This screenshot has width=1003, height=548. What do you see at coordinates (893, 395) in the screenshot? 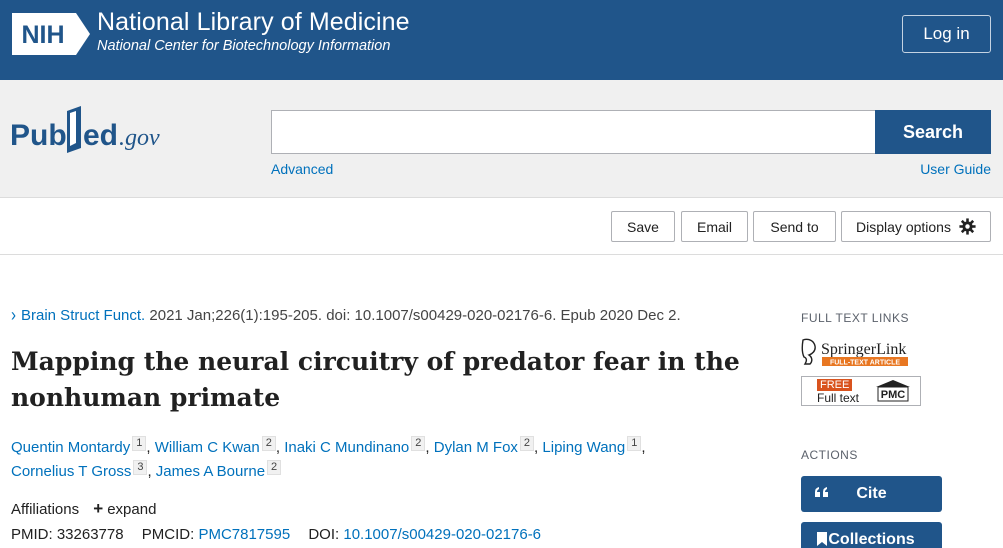
I see `pmc-logo-text: PMC` at bounding box center [893, 395].